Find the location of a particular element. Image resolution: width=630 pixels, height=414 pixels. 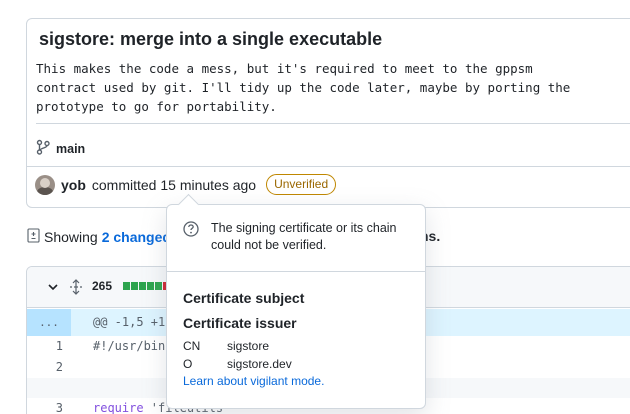

commit-time: committed 15 minutes ago is located at coordinates (174, 184).